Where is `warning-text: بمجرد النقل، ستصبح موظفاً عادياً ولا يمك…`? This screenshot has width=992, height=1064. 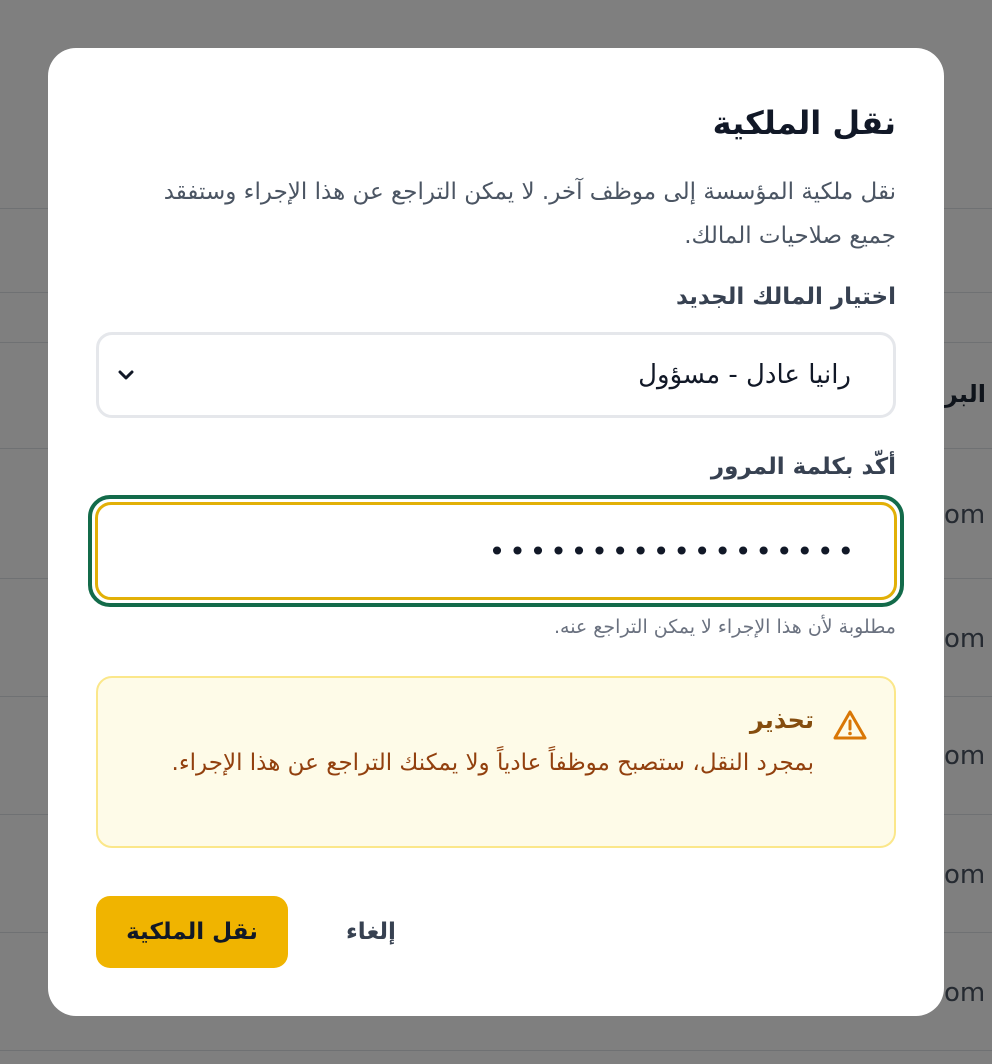 warning-text: بمجرد النقل، ستصبح موظفاً عادياً ولا يمك… is located at coordinates (492, 763).